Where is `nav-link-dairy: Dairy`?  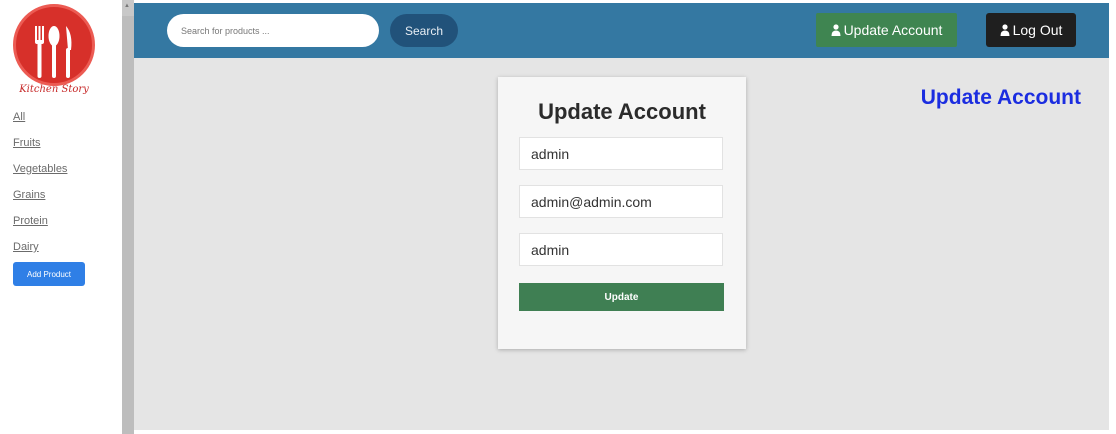 nav-link-dairy: Dairy is located at coordinates (26, 247).